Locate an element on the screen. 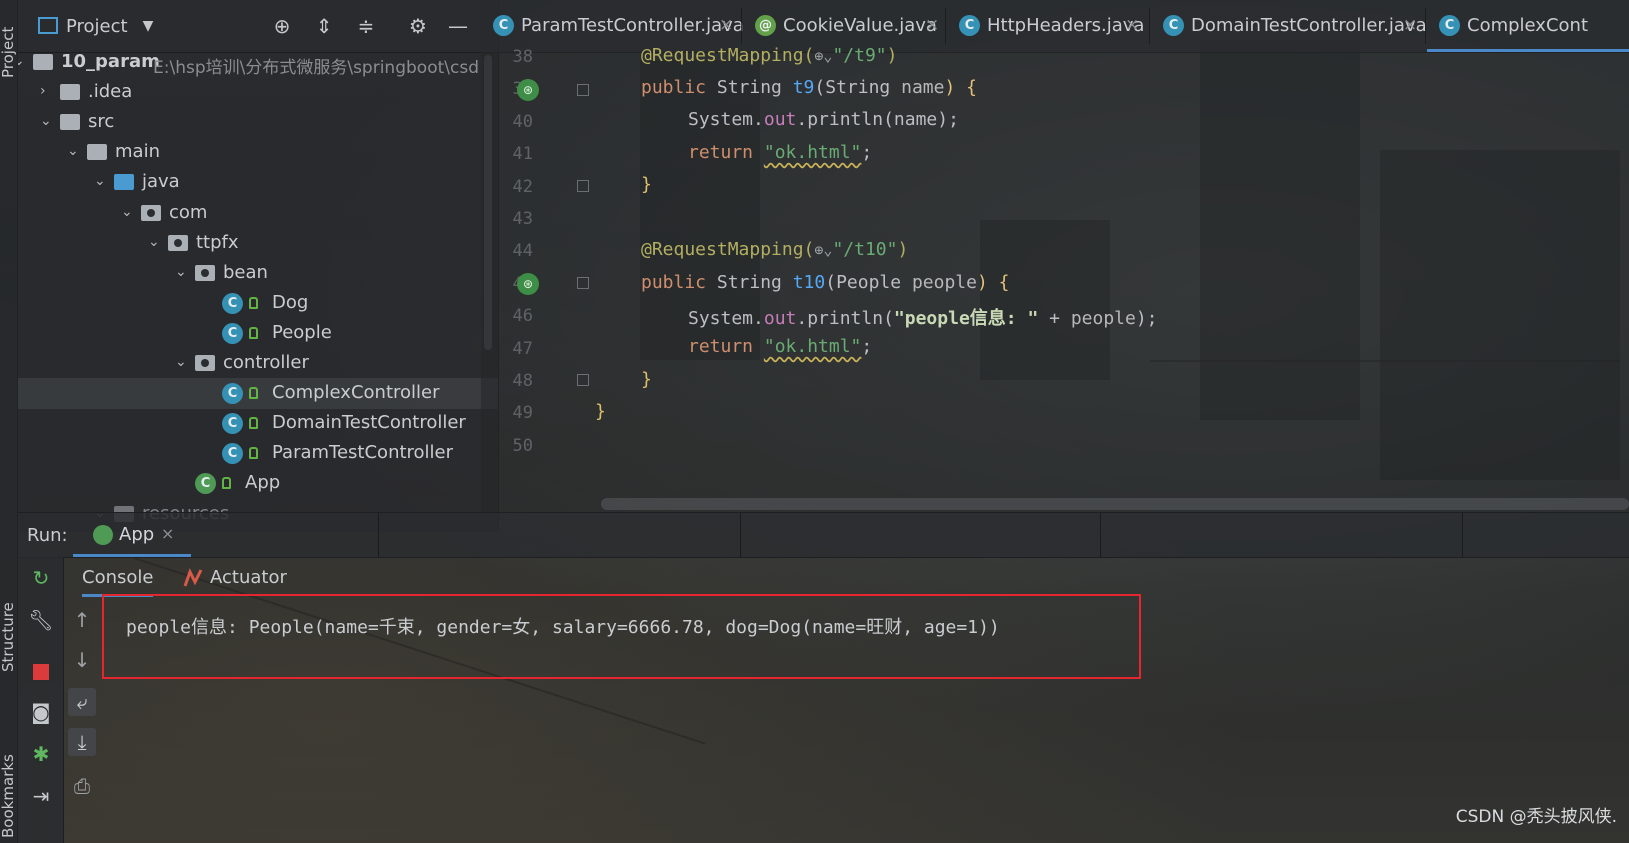  line-number: 43 is located at coordinates (522, 219).